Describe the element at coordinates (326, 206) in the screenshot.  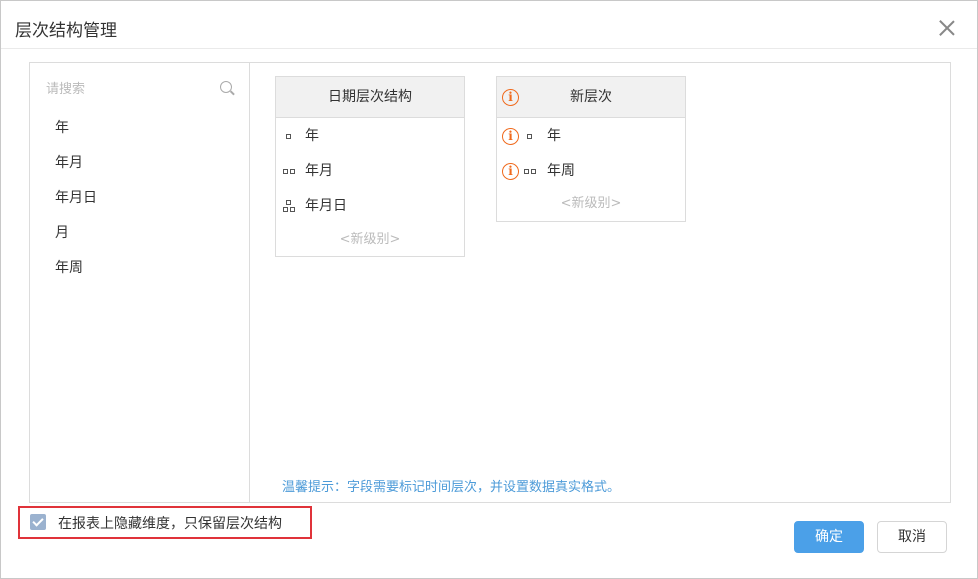
I see `hierarchy-level-label: 年月日` at that location.